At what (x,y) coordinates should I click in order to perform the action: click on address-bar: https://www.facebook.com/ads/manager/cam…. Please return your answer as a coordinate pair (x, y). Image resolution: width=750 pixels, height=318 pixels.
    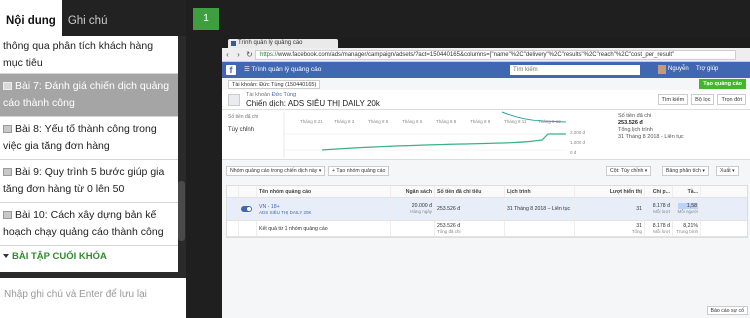
    Looking at the image, I should click on (495, 54).